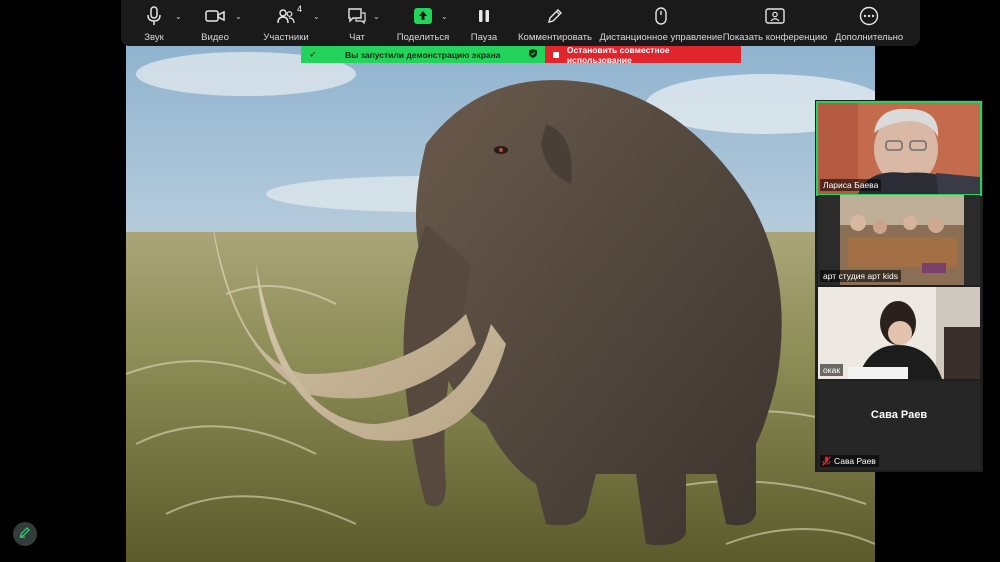 The height and width of the screenshot is (562, 1000). Describe the element at coordinates (899, 425) in the screenshot. I see `participant-tile: Сава Раев Сава Раев` at that location.